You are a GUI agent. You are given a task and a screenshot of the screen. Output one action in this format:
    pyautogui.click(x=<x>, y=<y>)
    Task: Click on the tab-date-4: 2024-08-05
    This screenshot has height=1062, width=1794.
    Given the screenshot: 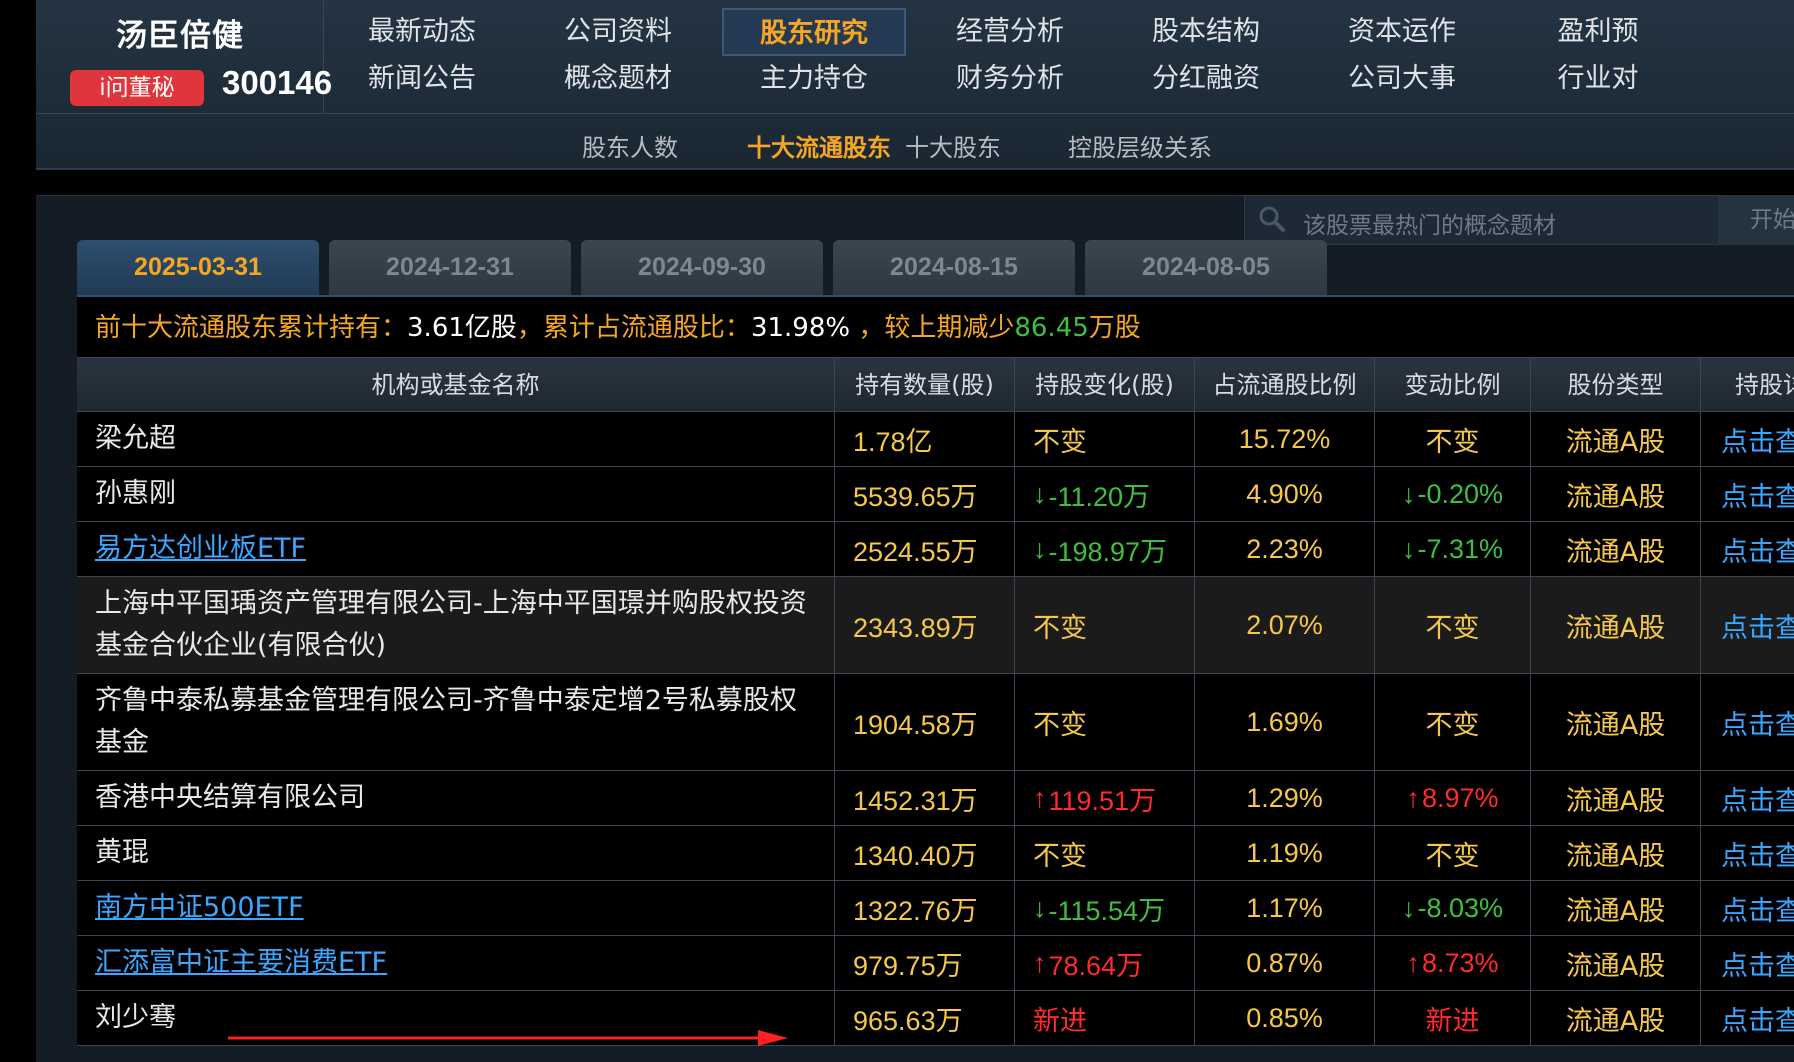 What is the action you would take?
    pyautogui.click(x=1206, y=267)
    